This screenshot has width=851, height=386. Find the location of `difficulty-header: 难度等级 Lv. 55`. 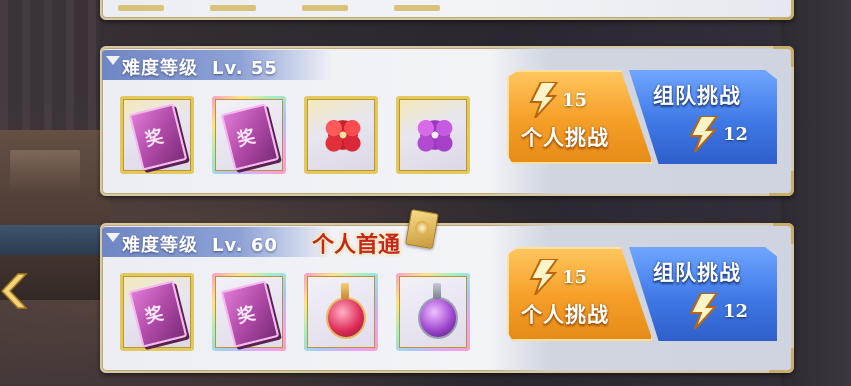

difficulty-header: 难度等级 Lv. 55 is located at coordinates (217, 65).